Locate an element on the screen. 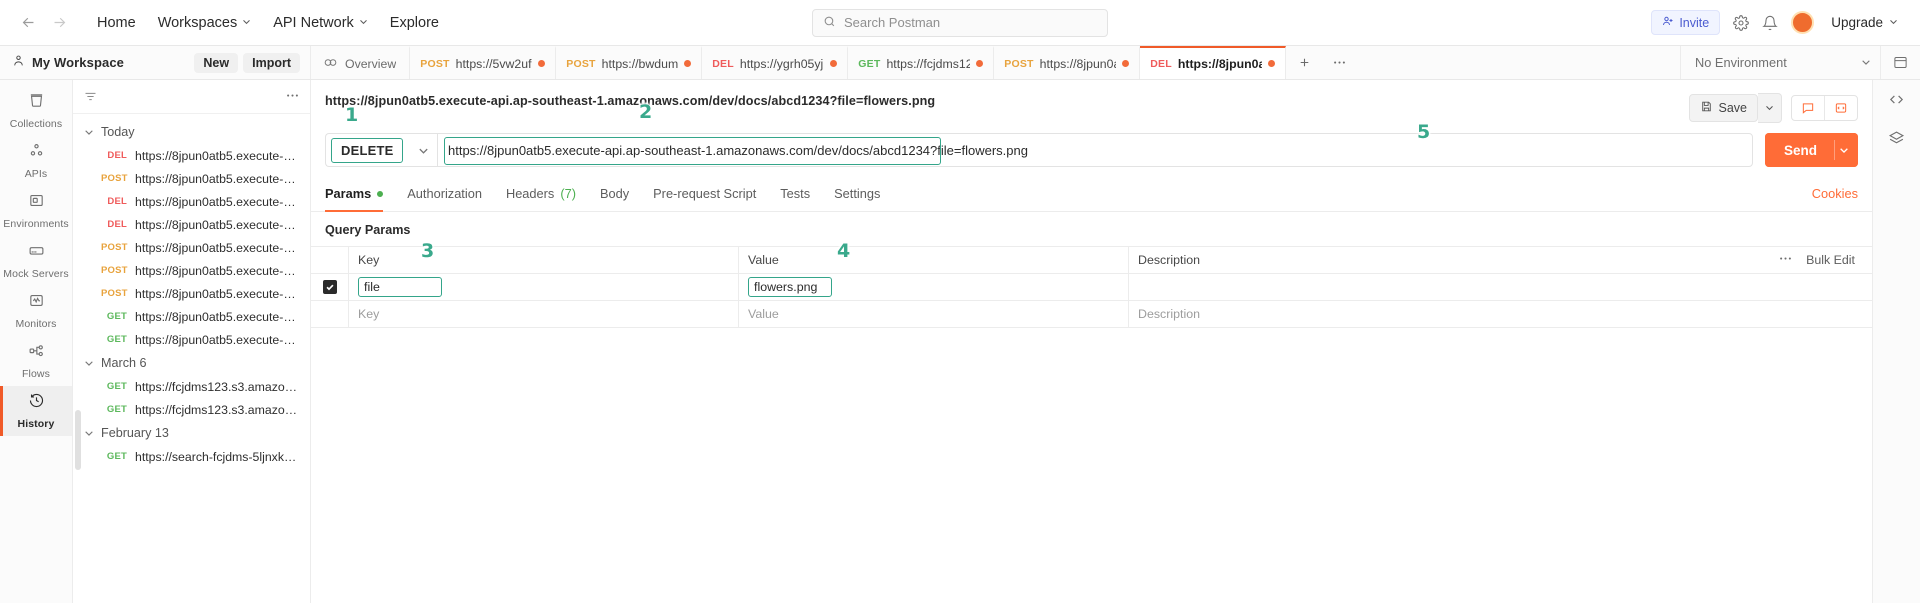 Image resolution: width=1920 pixels, height=603 pixels. invite-label: Invite is located at coordinates (1694, 22).